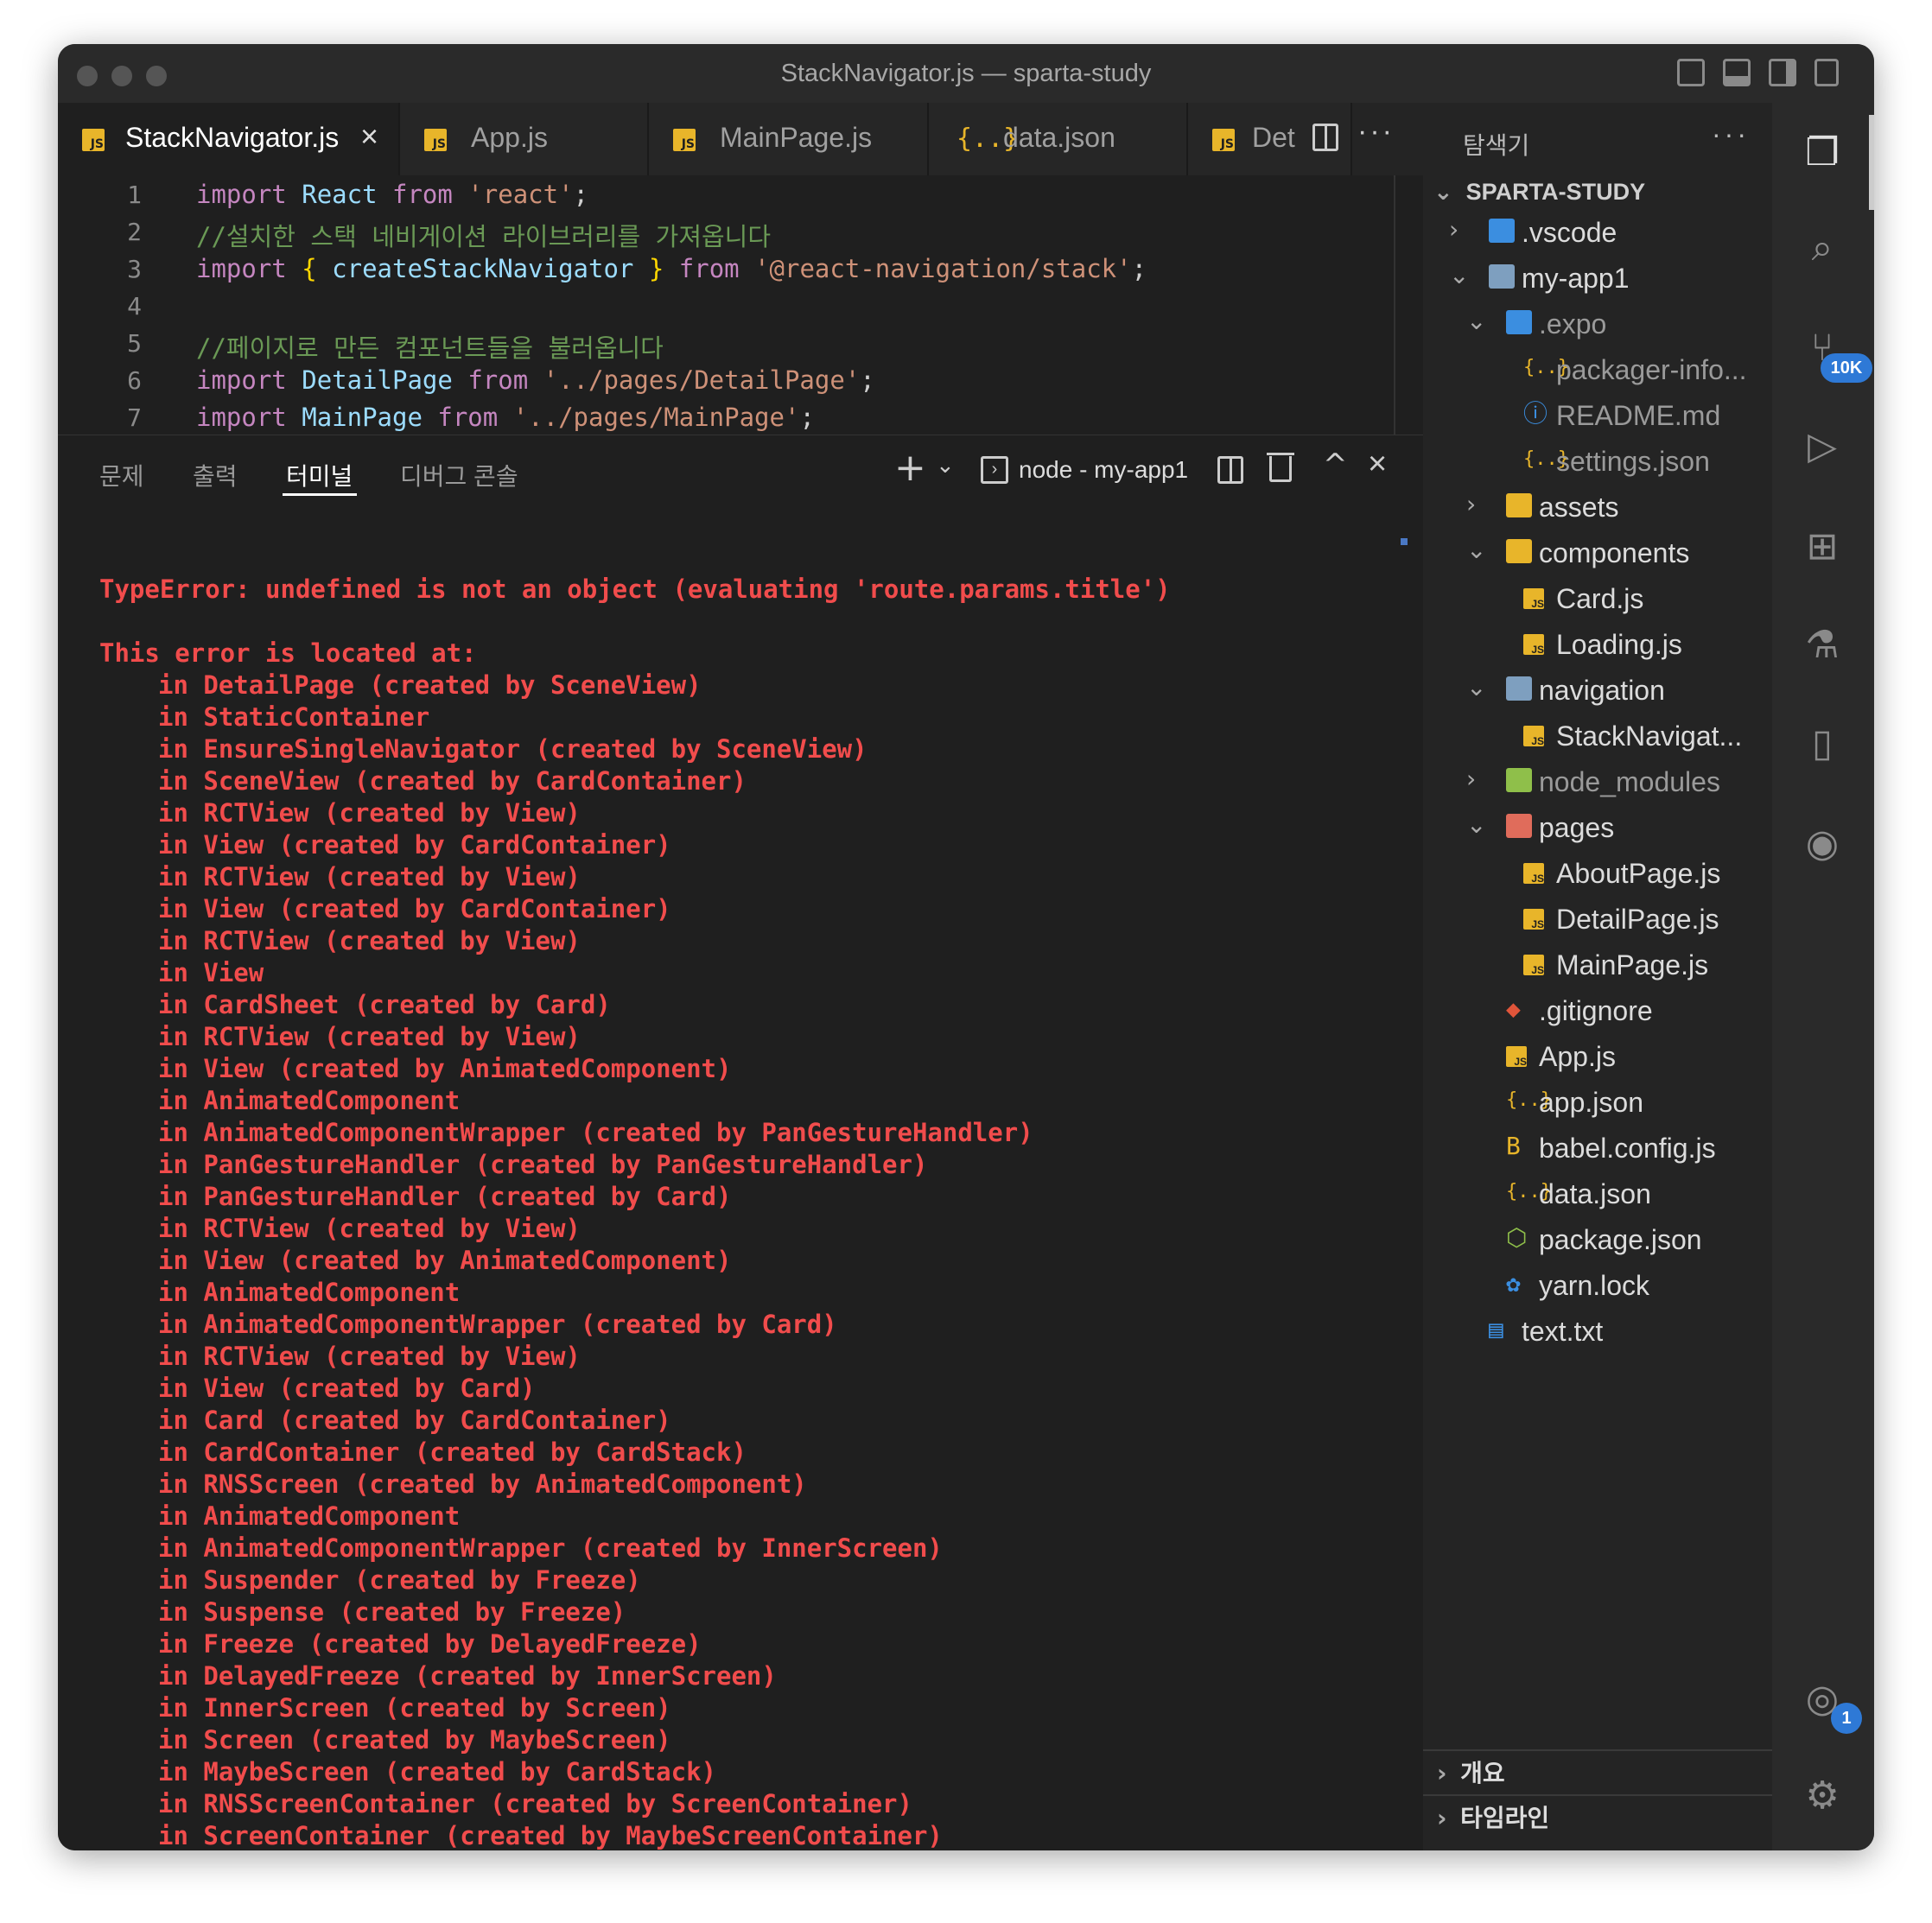 This screenshot has height=1923, width=1932. I want to click on file-tree-item: JS Card.js, so click(1596, 599).